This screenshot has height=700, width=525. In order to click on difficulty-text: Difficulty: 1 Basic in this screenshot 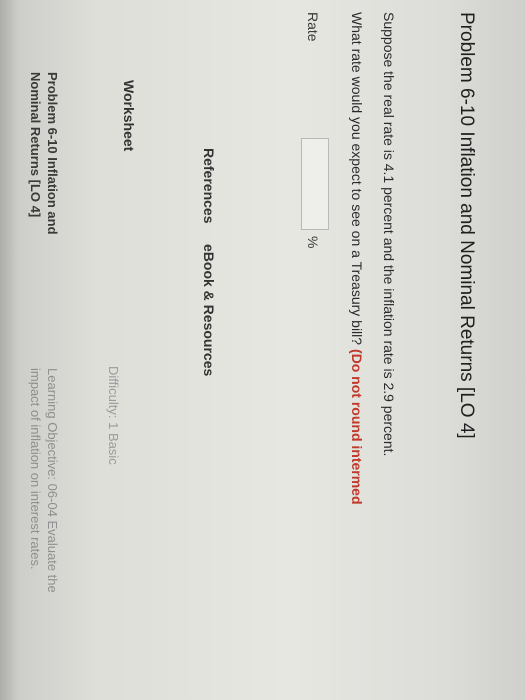, I will do `click(113, 415)`.